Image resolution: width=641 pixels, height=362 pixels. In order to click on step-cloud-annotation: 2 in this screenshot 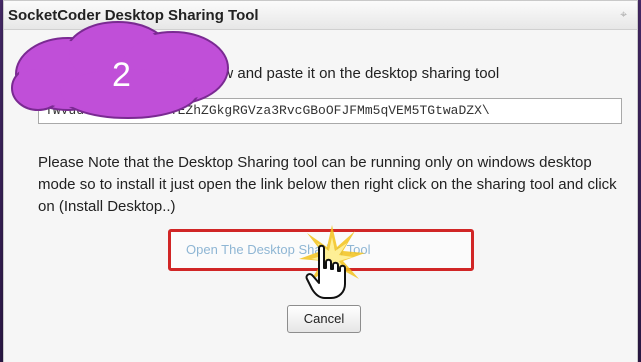, I will do `click(123, 70)`.